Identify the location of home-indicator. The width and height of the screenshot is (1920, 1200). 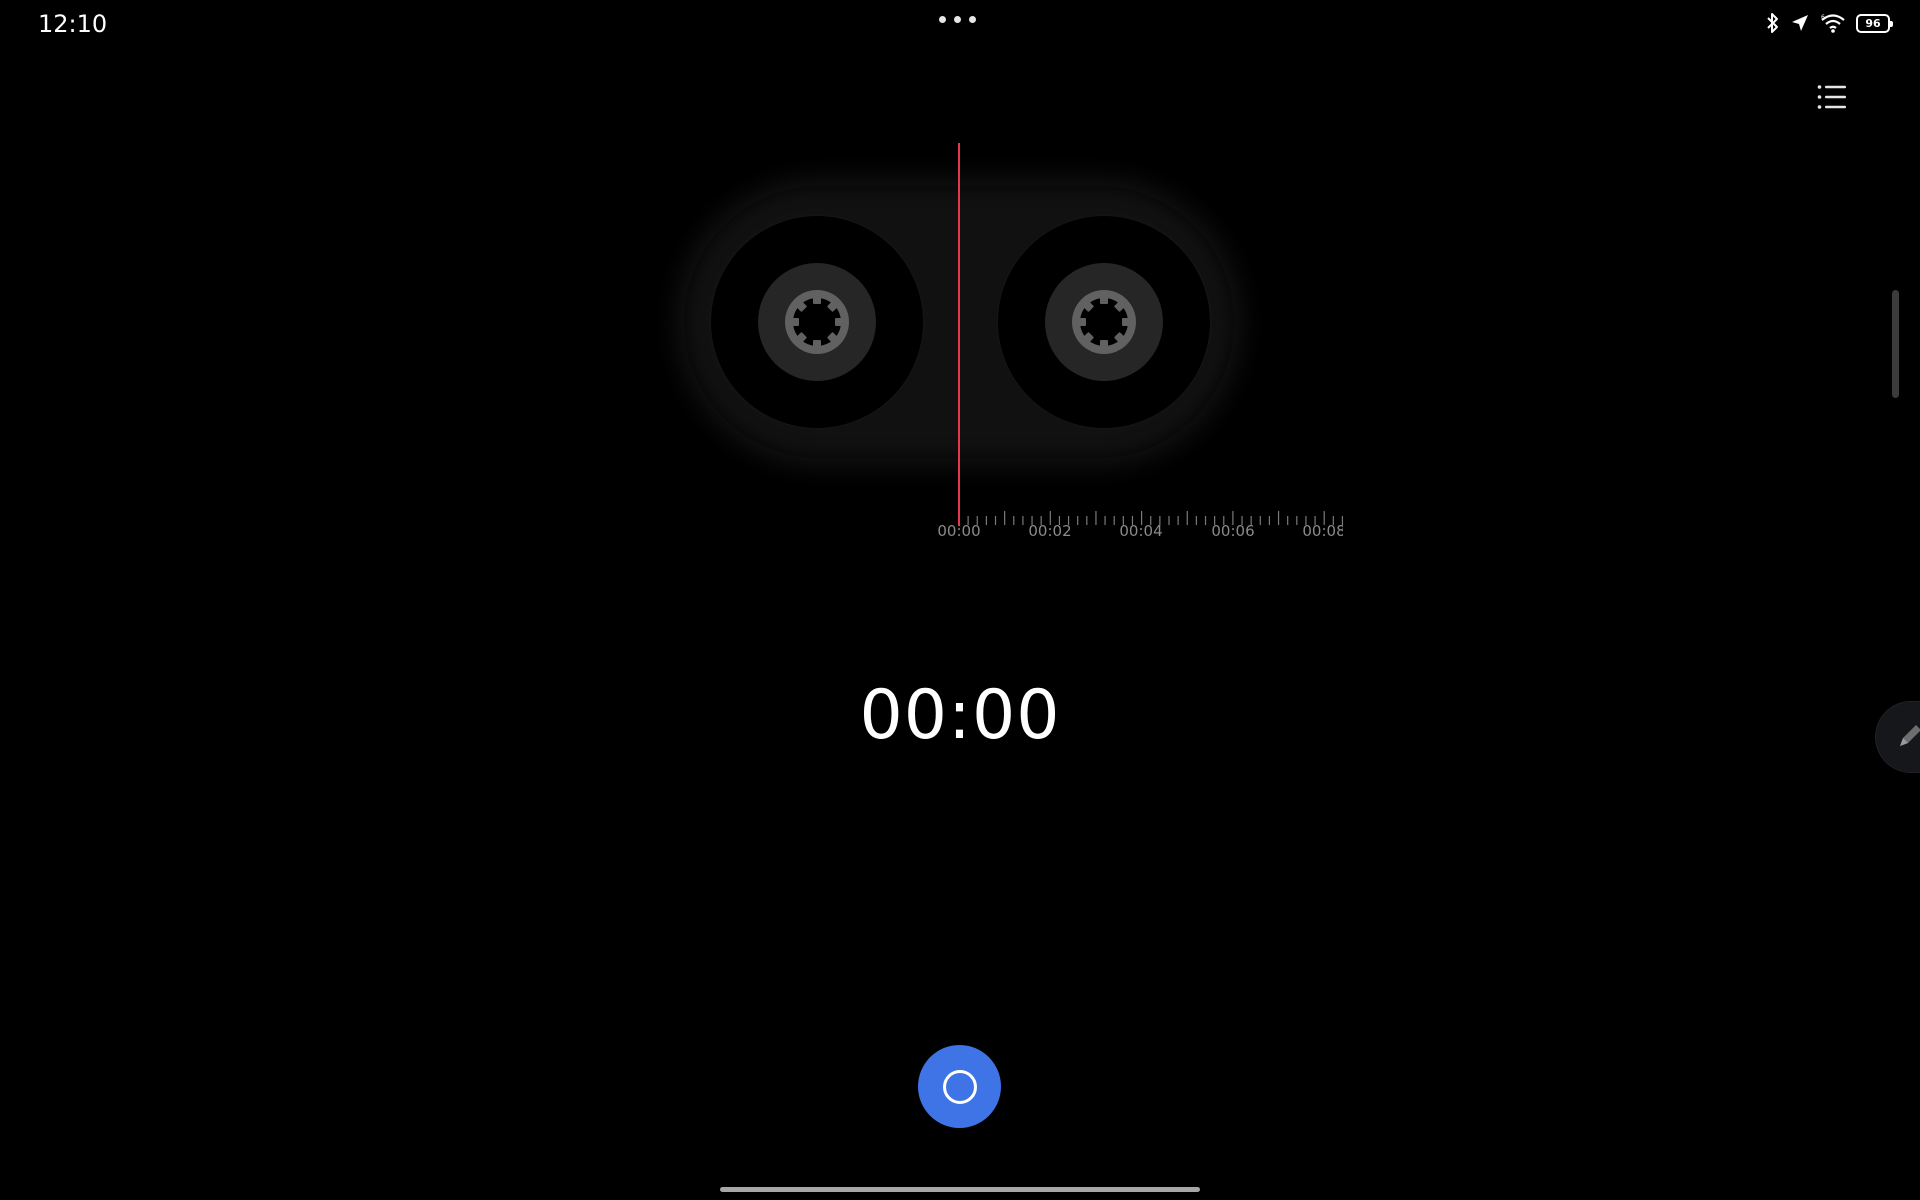
(960, 1189).